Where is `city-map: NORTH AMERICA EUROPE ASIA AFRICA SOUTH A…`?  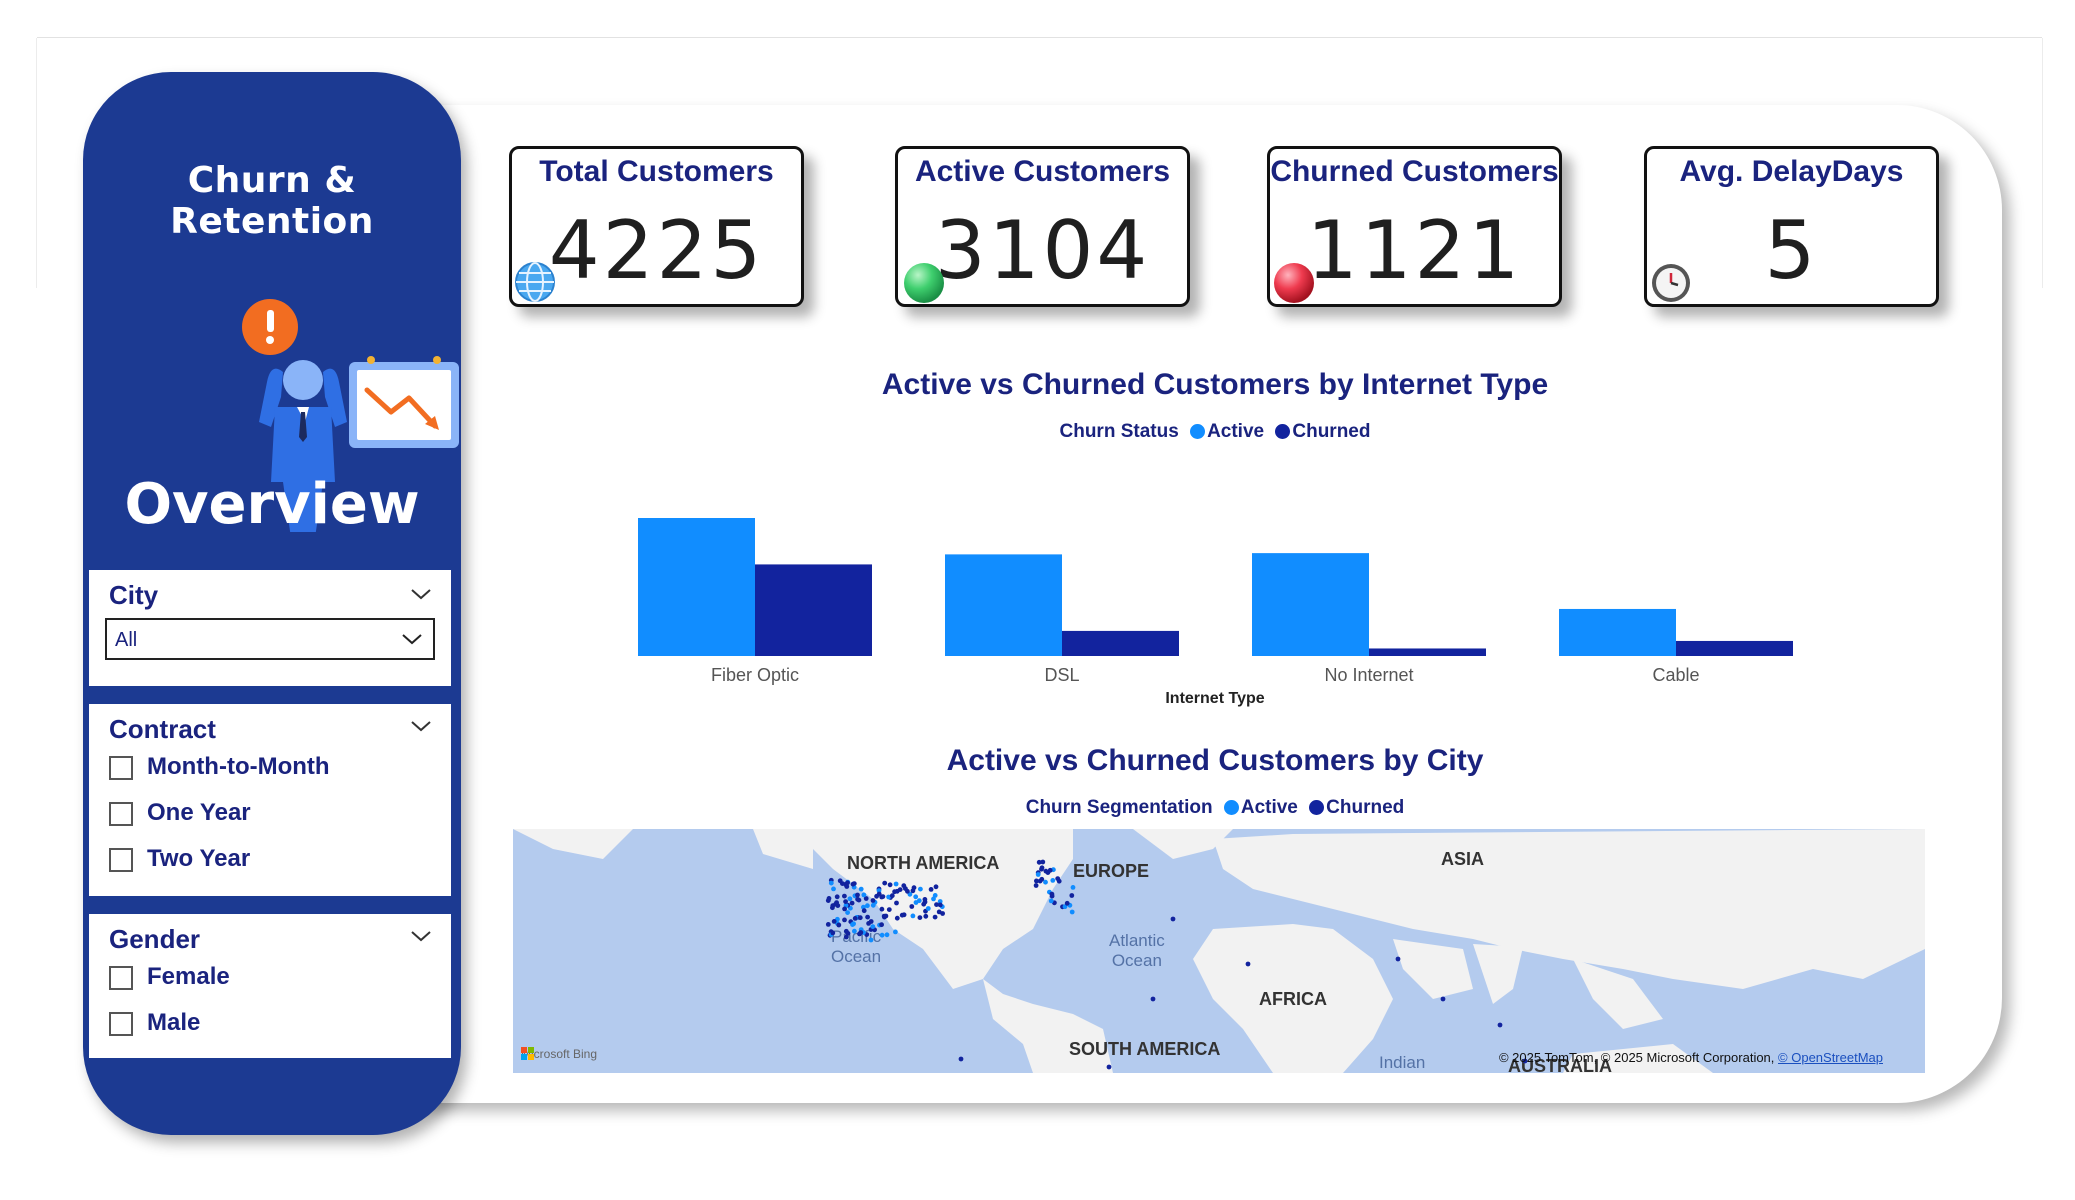
city-map: NORTH AMERICA EUROPE ASIA AFRICA SOUTH A… is located at coordinates (1219, 951).